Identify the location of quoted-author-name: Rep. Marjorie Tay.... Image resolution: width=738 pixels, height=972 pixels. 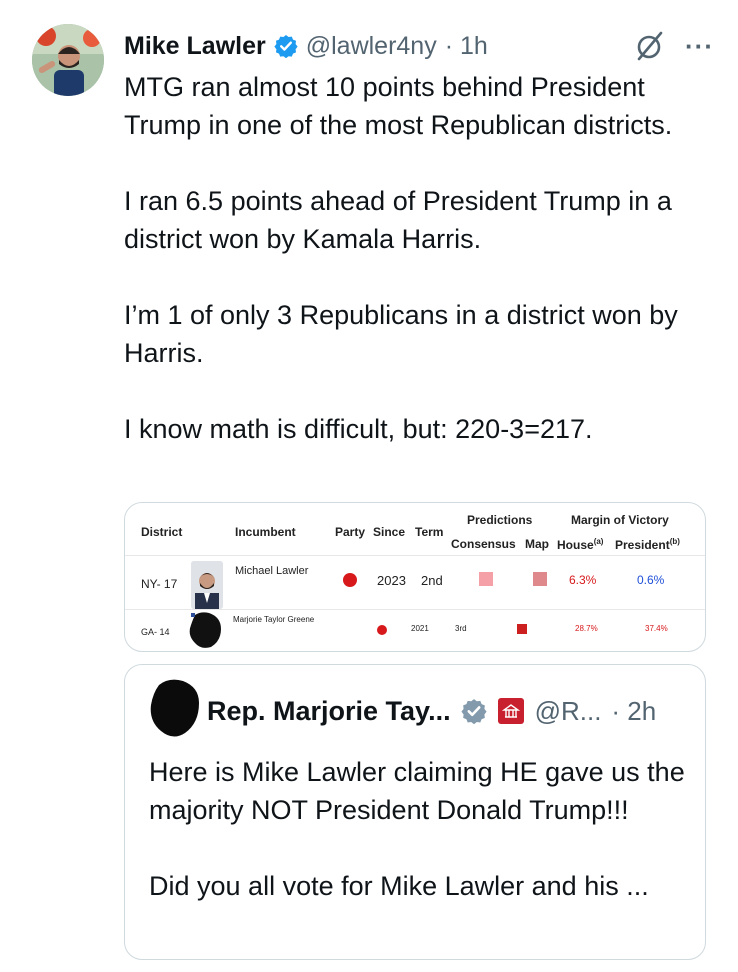
(329, 711).